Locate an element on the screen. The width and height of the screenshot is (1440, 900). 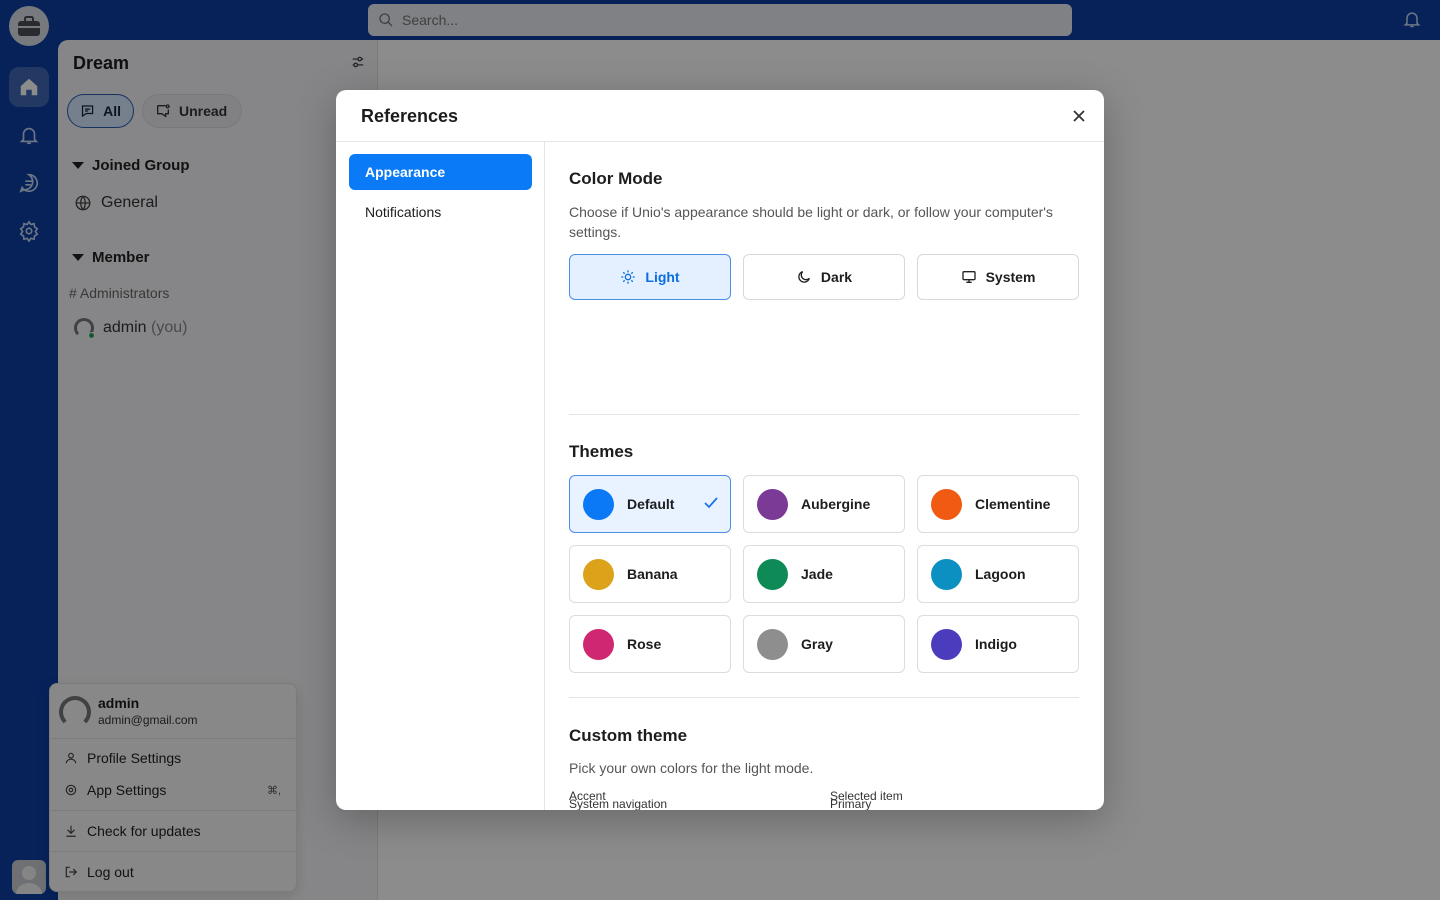
theme-lagoon: Lagoon is located at coordinates (998, 574).